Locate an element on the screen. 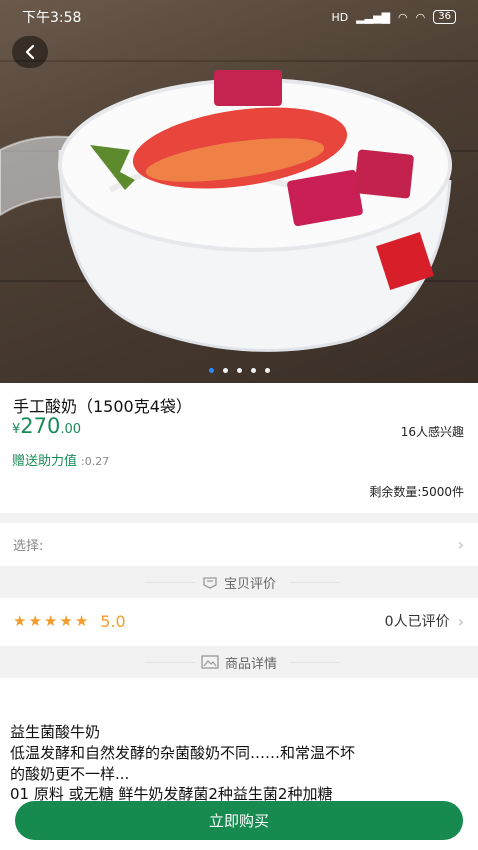 This screenshot has height=850, width=478. rating-score: 5.0 is located at coordinates (113, 621).